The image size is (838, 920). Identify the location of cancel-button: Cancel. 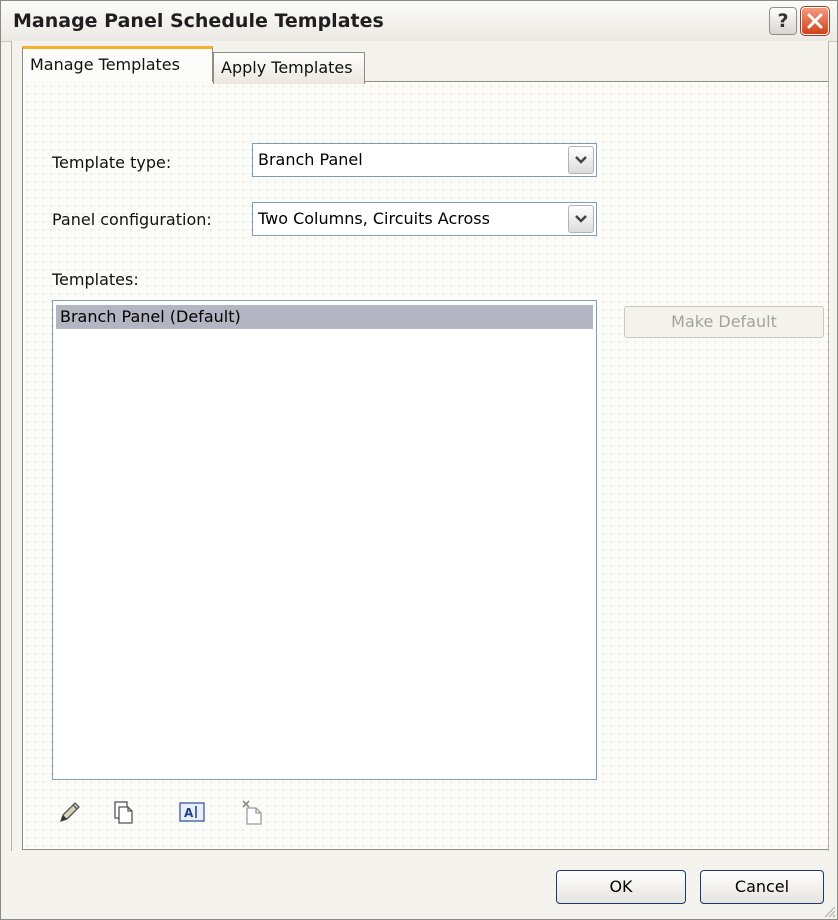
(762, 887).